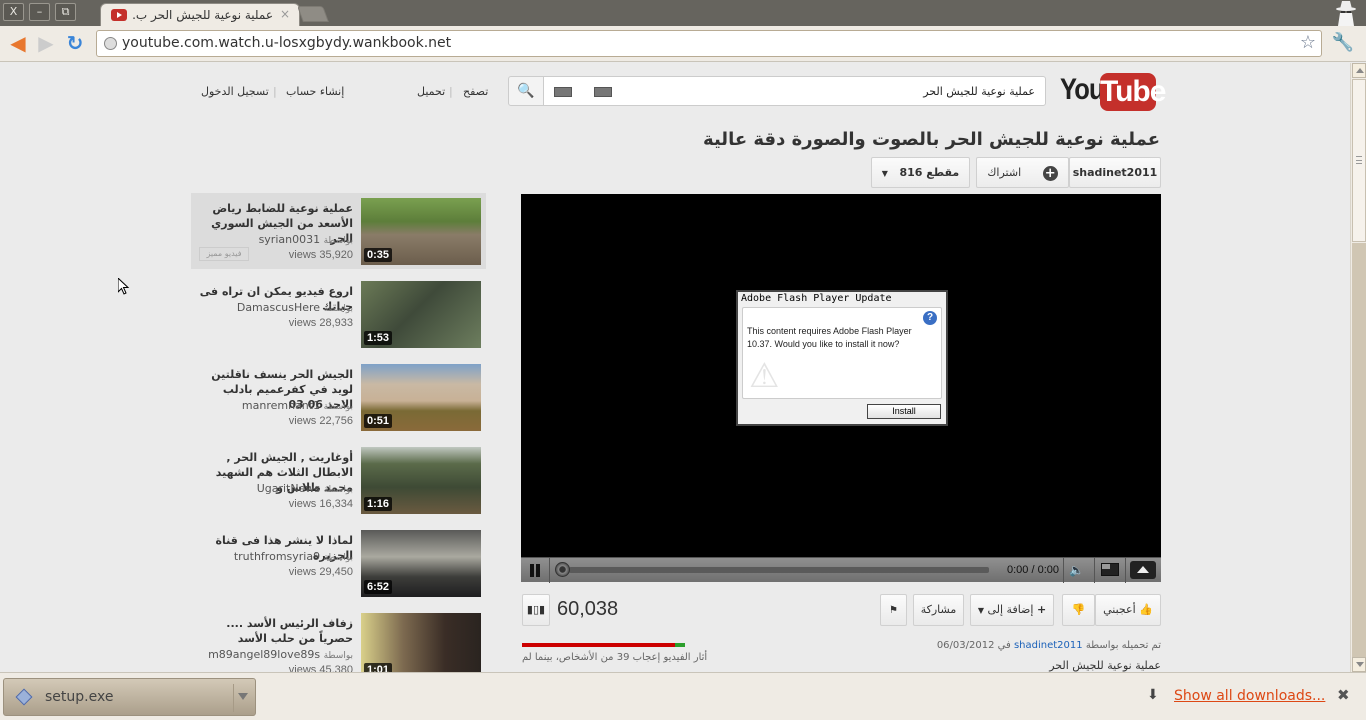 The width and height of the screenshot is (1366, 720). What do you see at coordinates (535, 570) in the screenshot?
I see `pause-icon` at bounding box center [535, 570].